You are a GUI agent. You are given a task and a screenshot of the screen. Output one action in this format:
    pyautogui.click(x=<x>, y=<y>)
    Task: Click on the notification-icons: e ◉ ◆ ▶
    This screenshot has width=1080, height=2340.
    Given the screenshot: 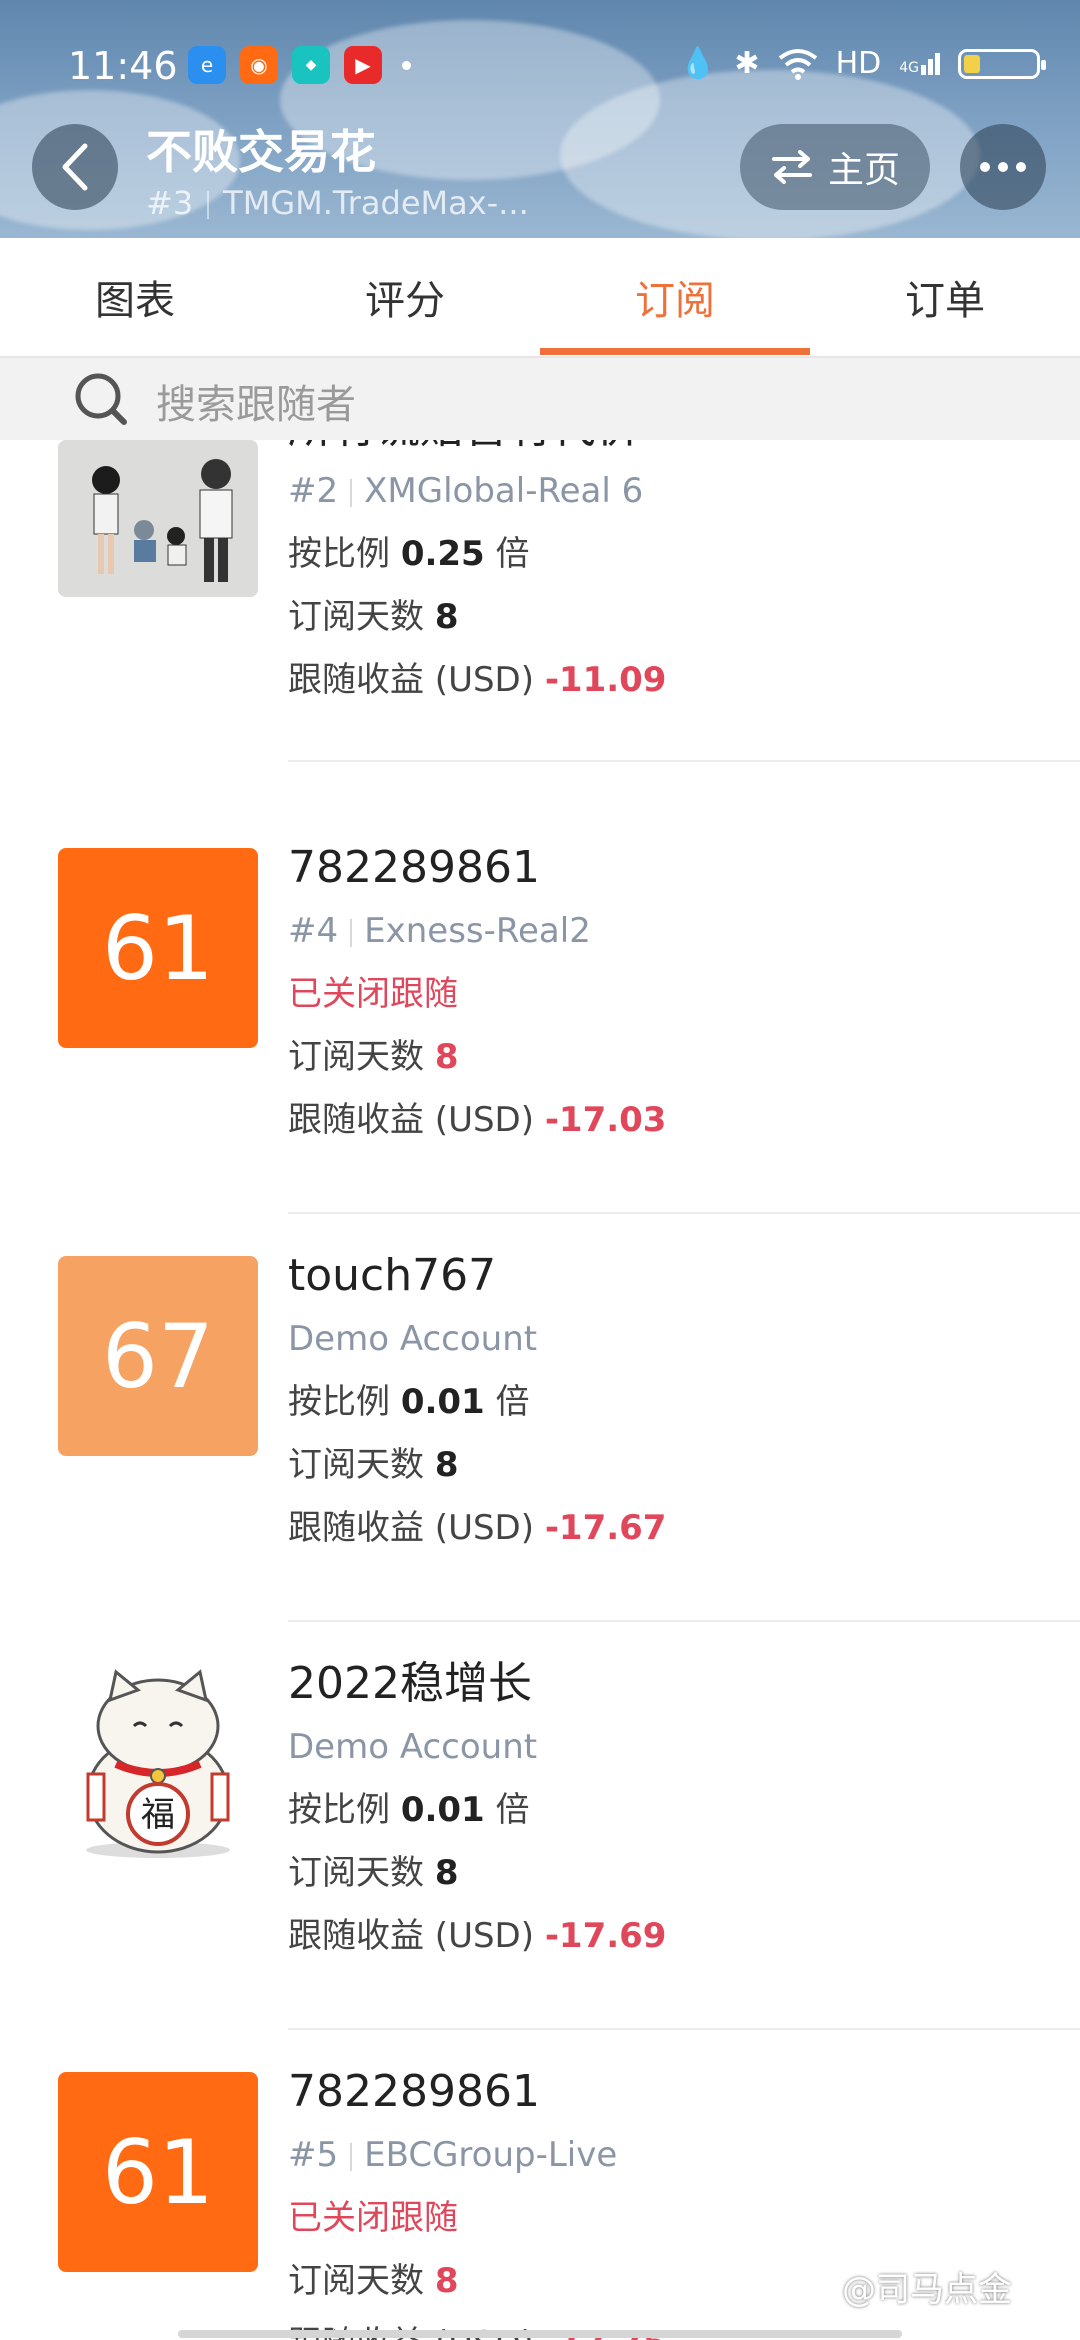 What is the action you would take?
    pyautogui.click(x=299, y=65)
    